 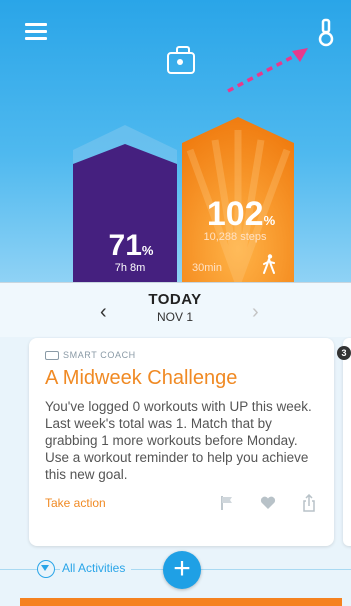 I want to click on date-navigator: ‹ TODAY NOV 1 ›, so click(x=175, y=309).